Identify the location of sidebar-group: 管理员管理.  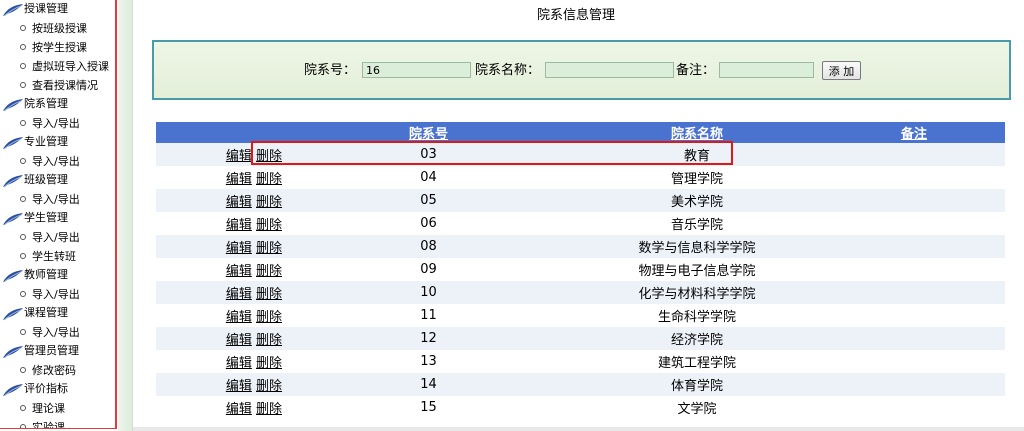
(57, 351).